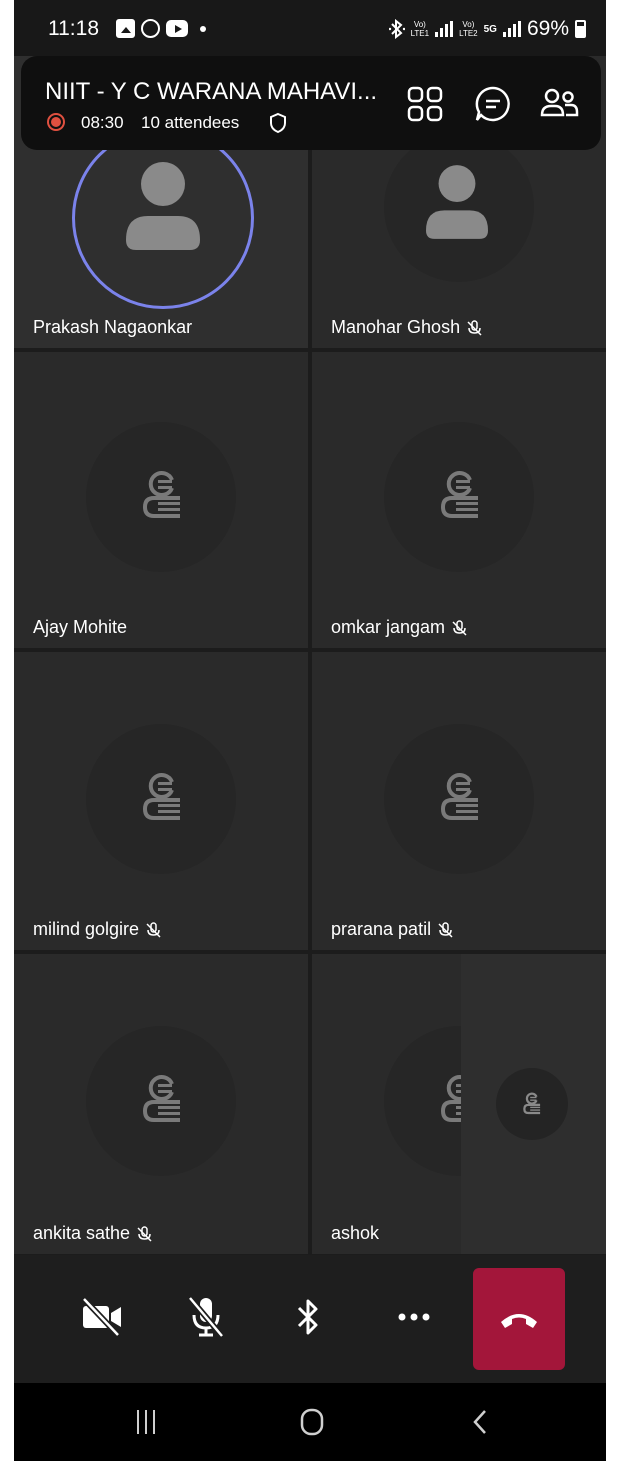 The height and width of the screenshot is (1461, 620). Describe the element at coordinates (150, 28) in the screenshot. I see `whatsapp-icon` at that location.